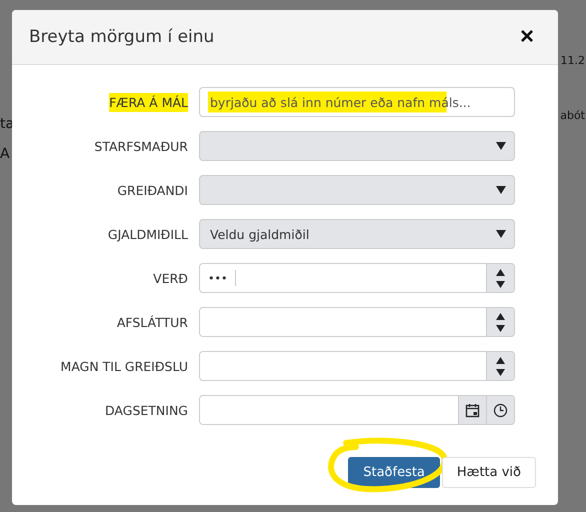 The height and width of the screenshot is (512, 586). Describe the element at coordinates (146, 411) in the screenshot. I see `field-label: DAGSETNING` at that location.